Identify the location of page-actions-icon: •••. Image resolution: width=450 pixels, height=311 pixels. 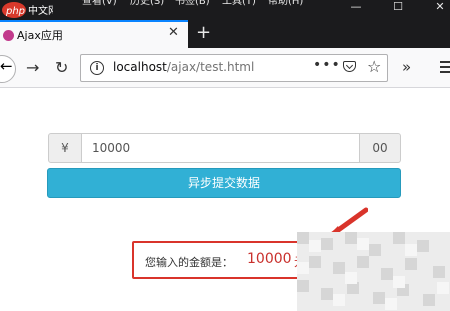
(327, 65).